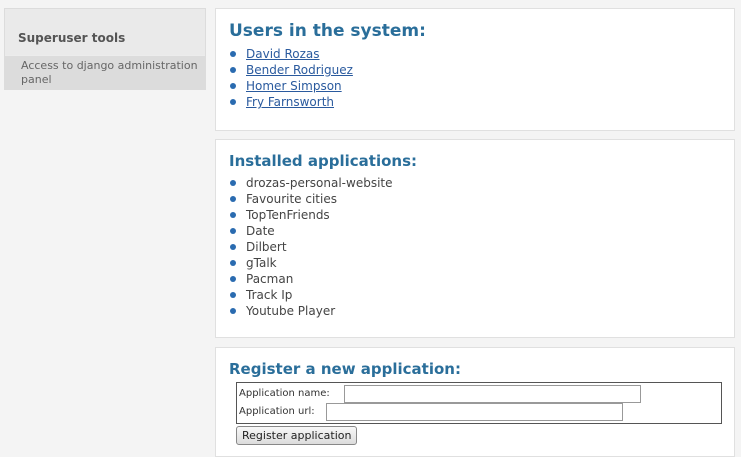  I want to click on app-name: Youtube Player, so click(291, 311).